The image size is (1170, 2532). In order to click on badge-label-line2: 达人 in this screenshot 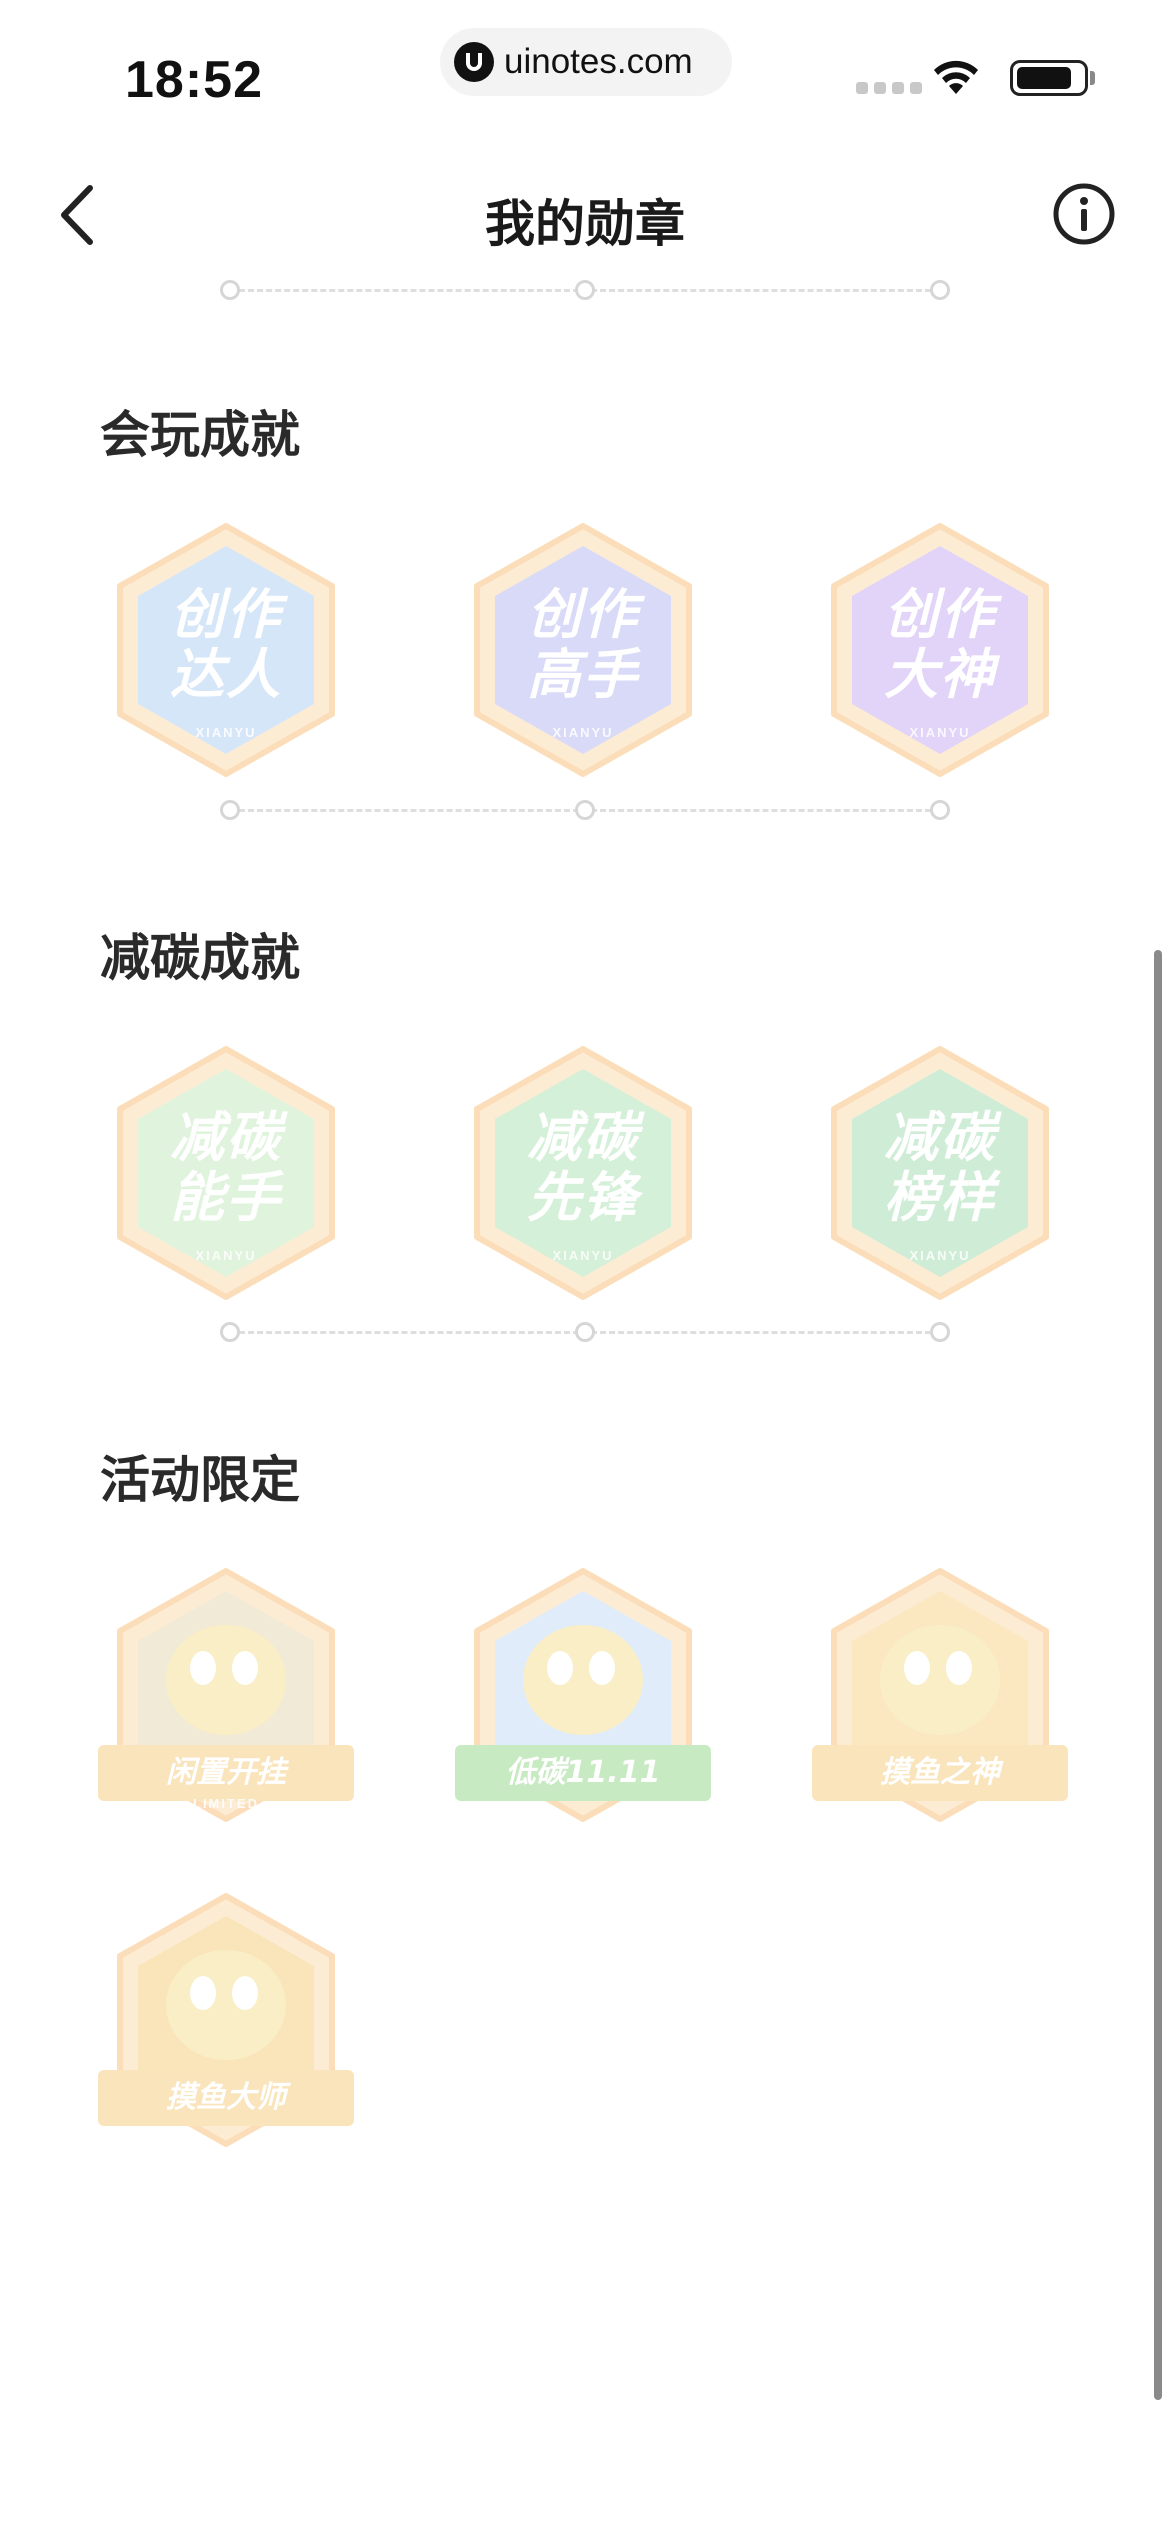, I will do `click(226, 674)`.